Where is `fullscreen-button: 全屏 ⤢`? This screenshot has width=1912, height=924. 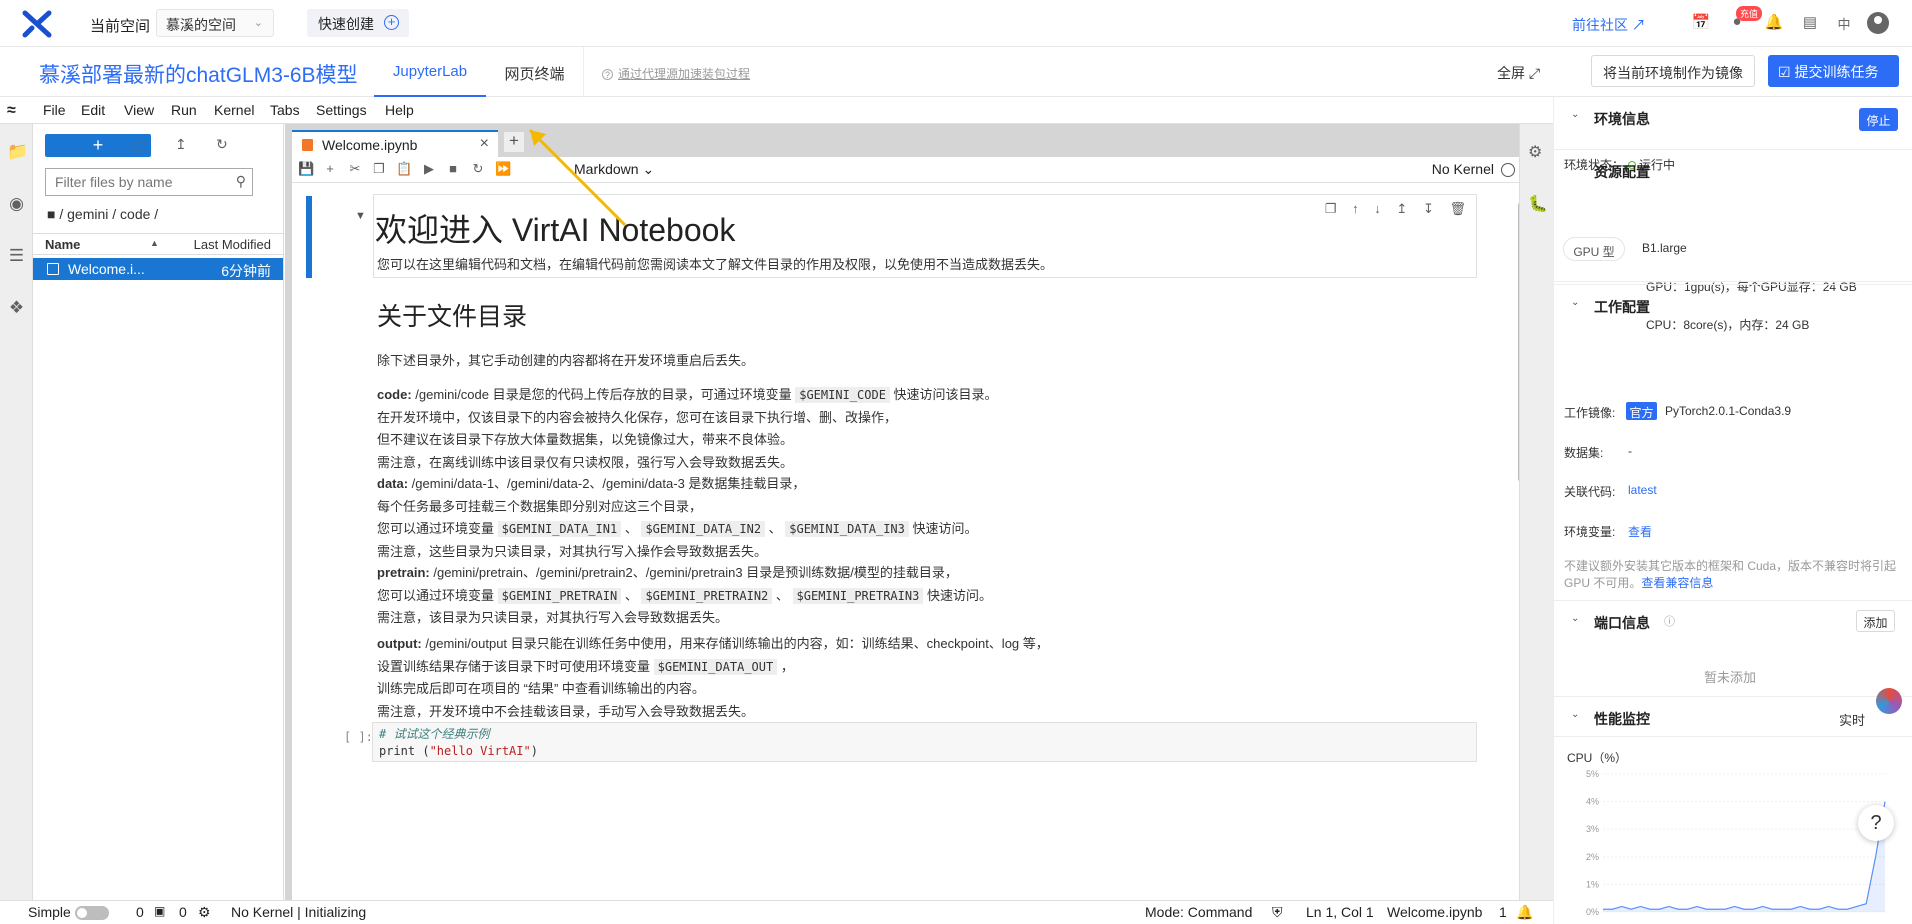 fullscreen-button: 全屏 ⤢ is located at coordinates (1518, 73).